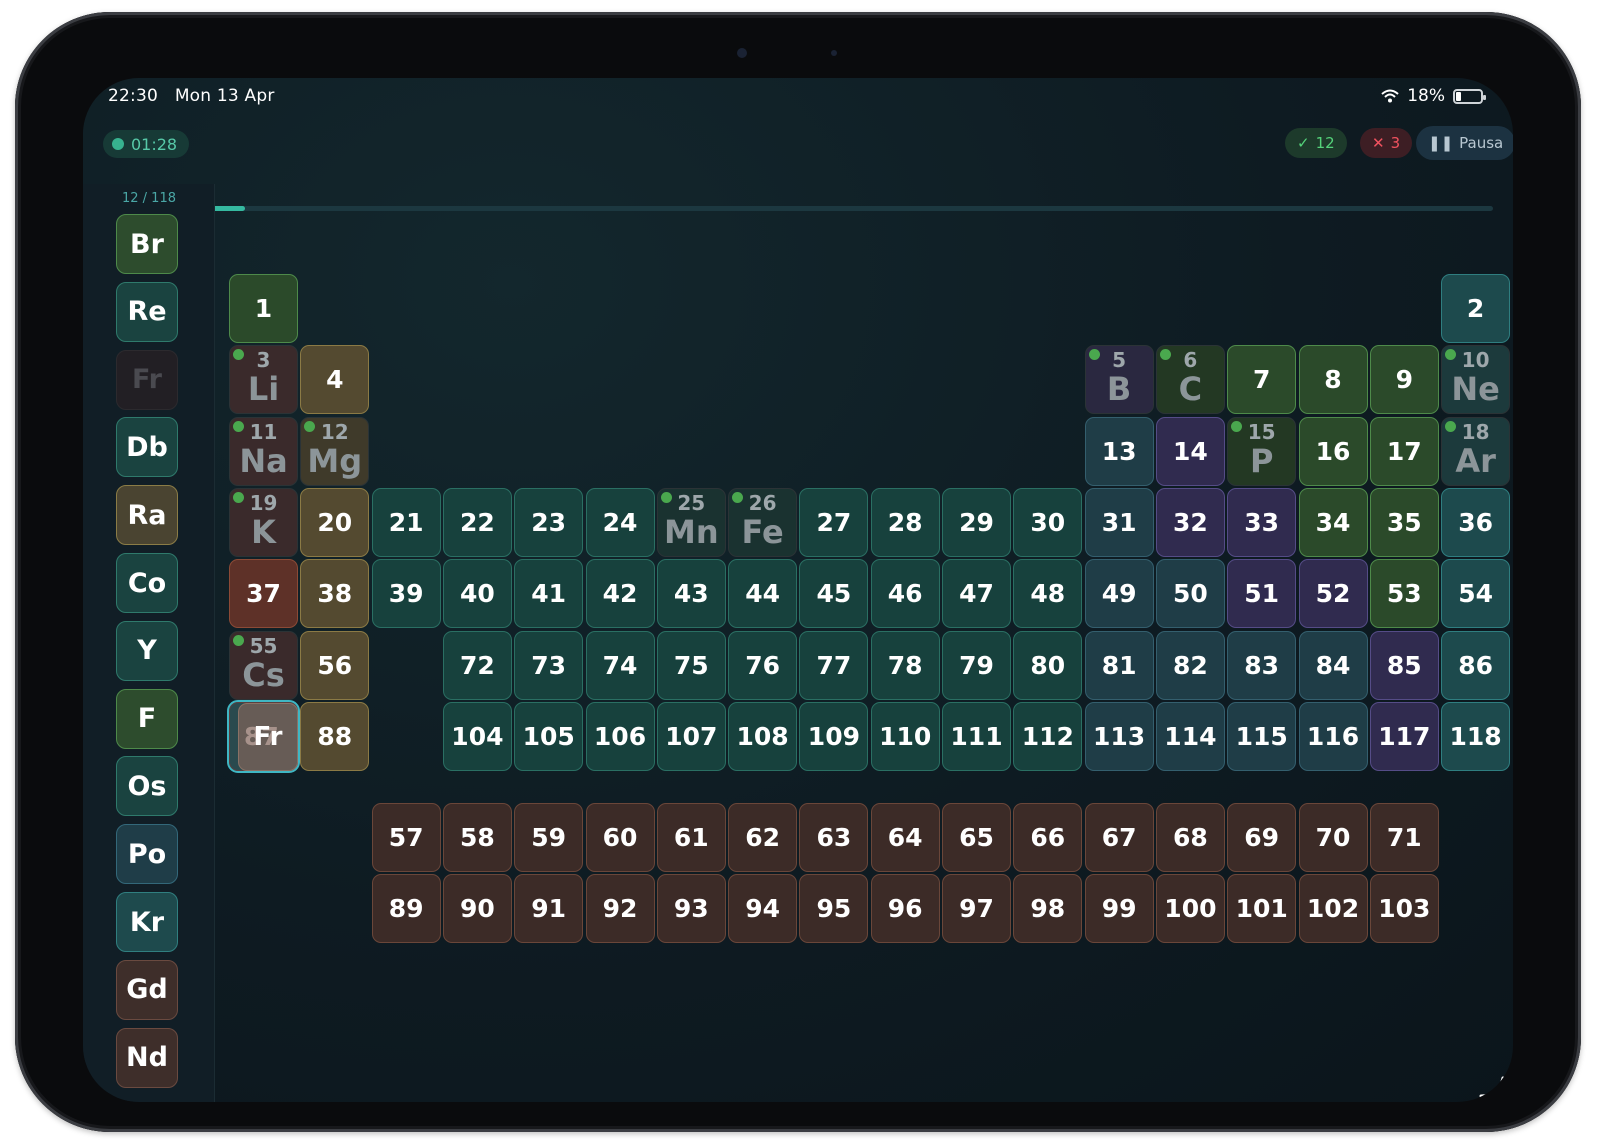  Describe the element at coordinates (549, 909) in the screenshot. I see `element-slot: 91` at that location.